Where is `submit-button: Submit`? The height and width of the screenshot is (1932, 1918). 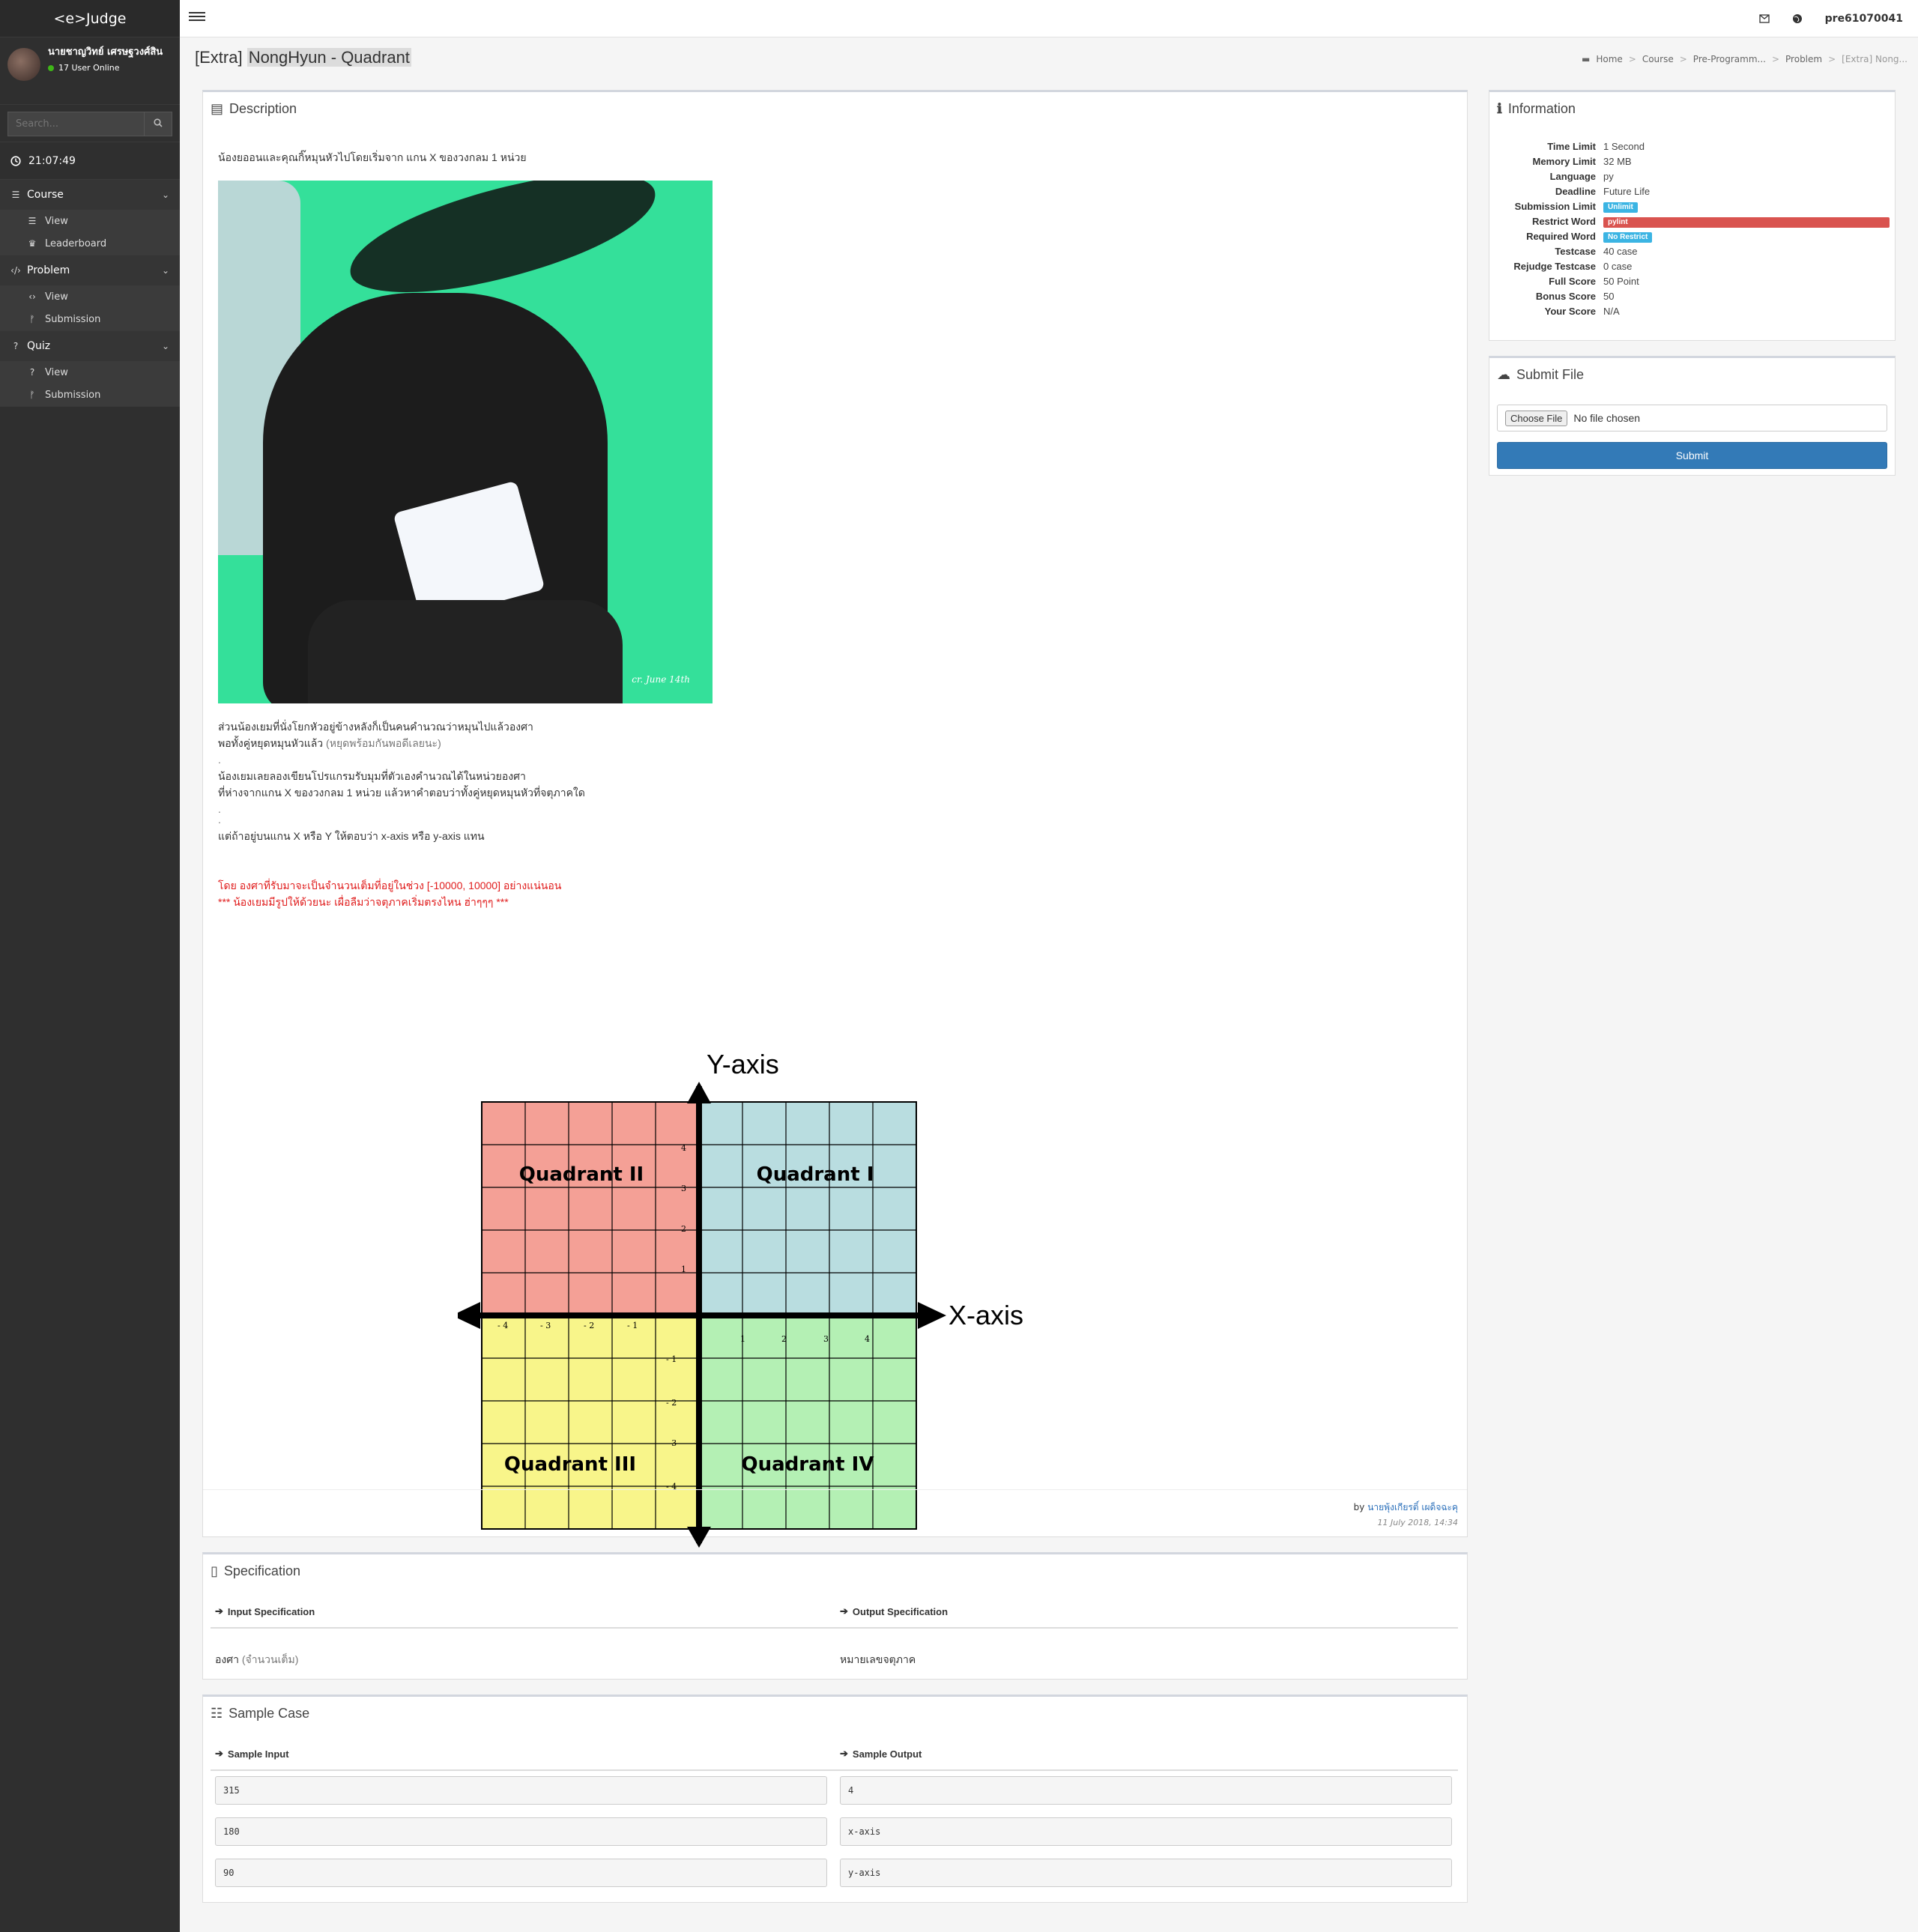 submit-button: Submit is located at coordinates (1692, 455).